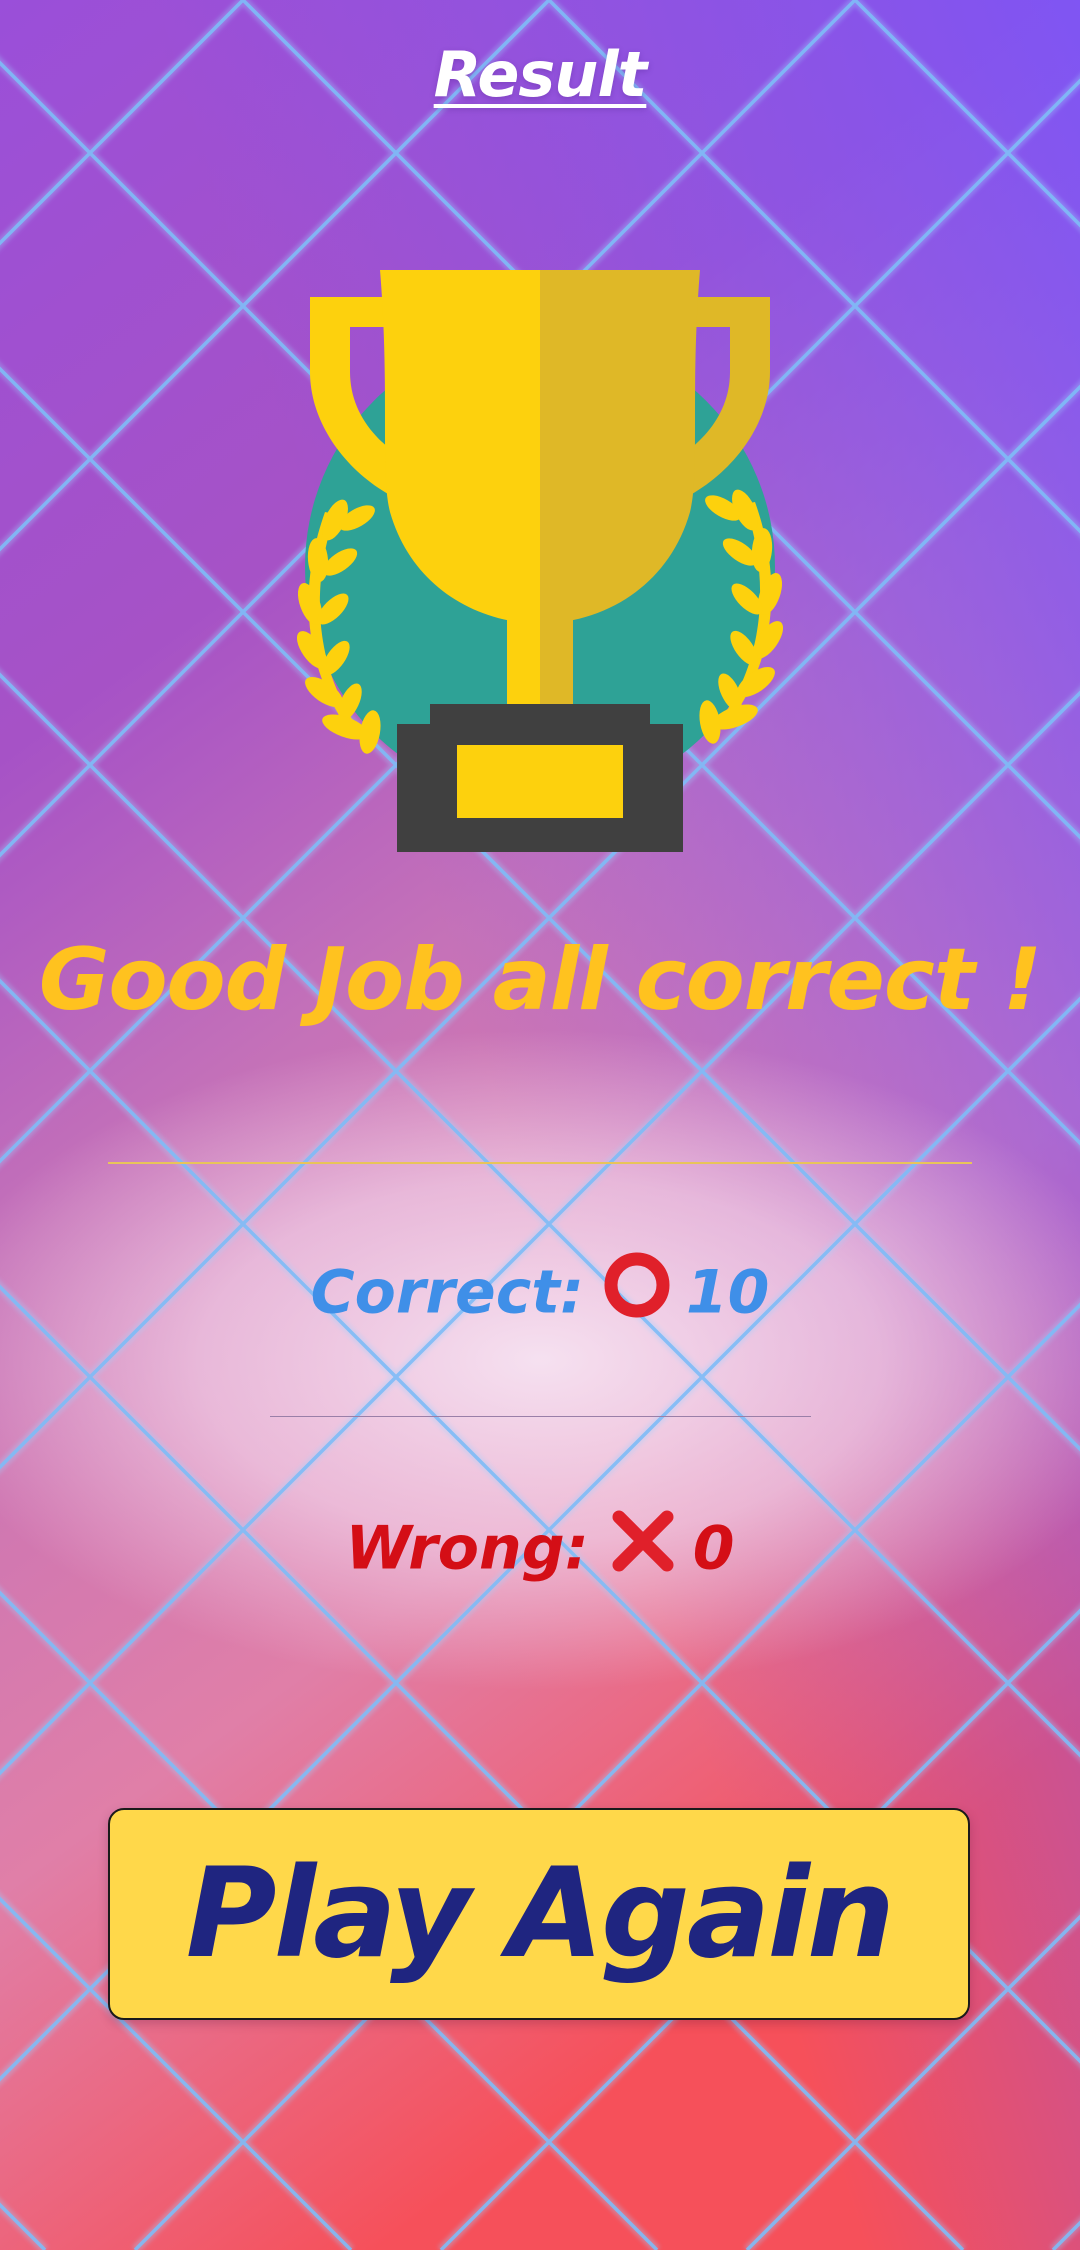 Image resolution: width=1080 pixels, height=2250 pixels. What do you see at coordinates (637, 1292) in the screenshot?
I see `red-circle-icon` at bounding box center [637, 1292].